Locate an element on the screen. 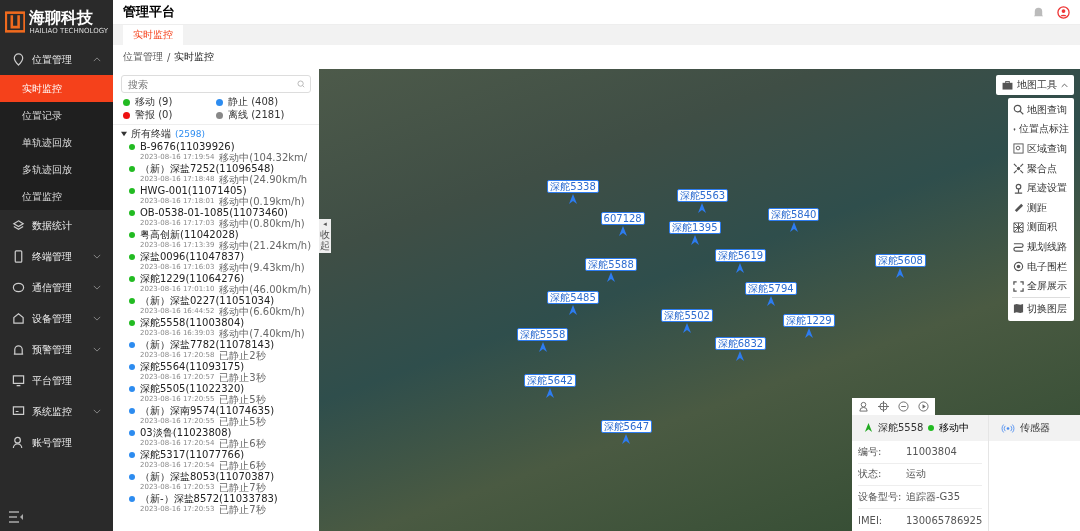  submenu-item: 位置监控 is located at coordinates (56, 196).